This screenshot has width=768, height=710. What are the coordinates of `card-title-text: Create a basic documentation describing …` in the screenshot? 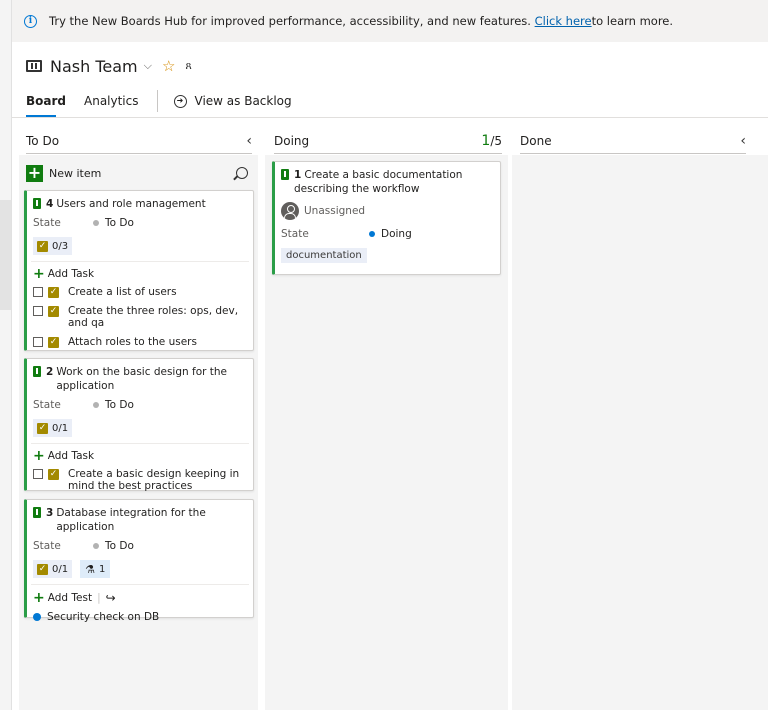 It's located at (378, 182).